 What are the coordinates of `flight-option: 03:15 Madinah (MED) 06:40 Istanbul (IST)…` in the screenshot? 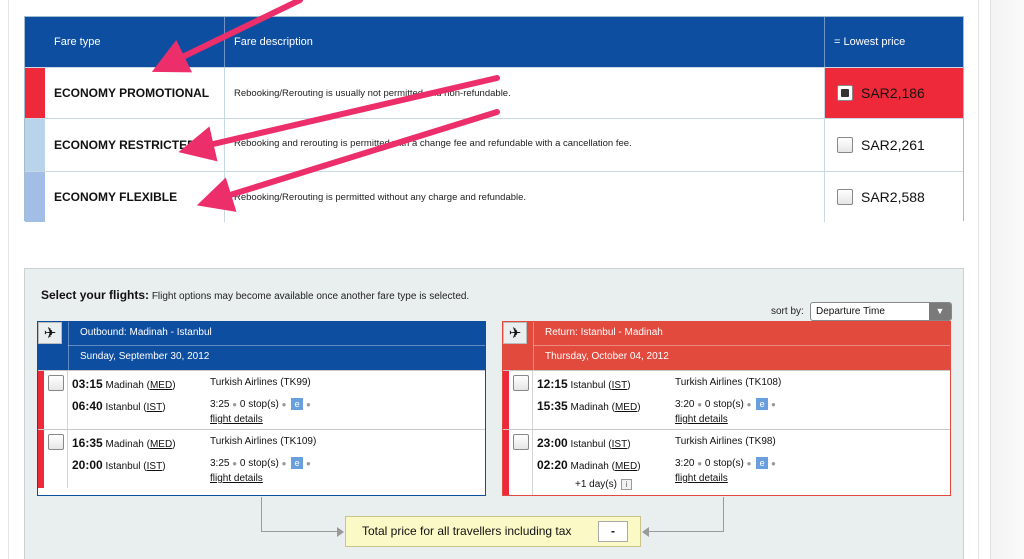 It's located at (261, 399).